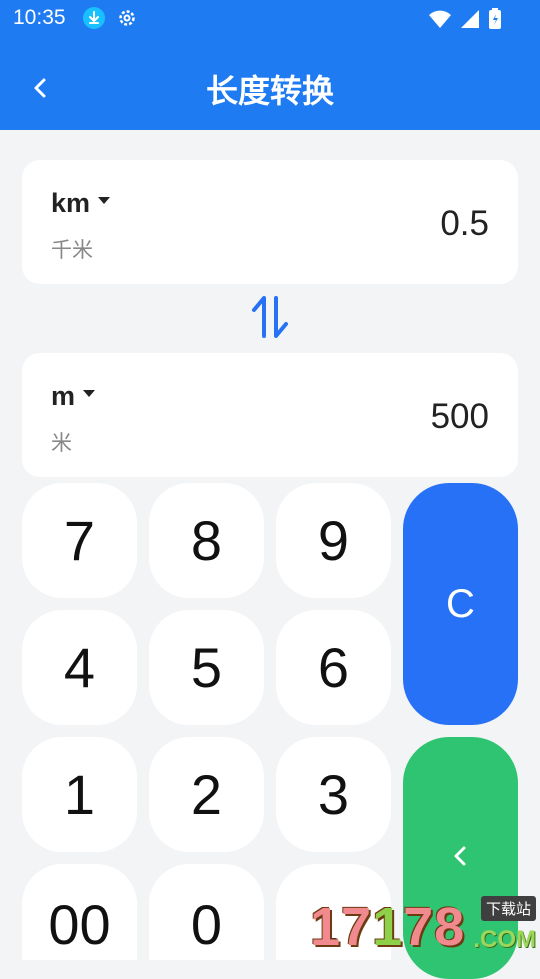 Image resolution: width=540 pixels, height=979 pixels. I want to click on from-unit-card: km 千米 0.5, so click(270, 222).